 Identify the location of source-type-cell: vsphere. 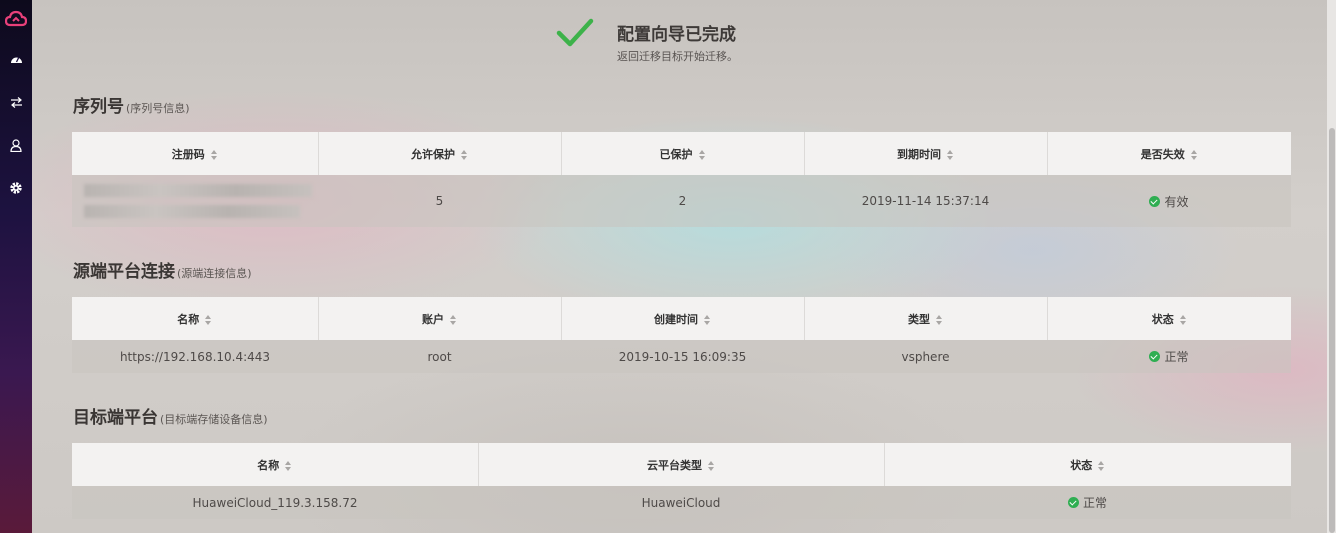
(925, 356).